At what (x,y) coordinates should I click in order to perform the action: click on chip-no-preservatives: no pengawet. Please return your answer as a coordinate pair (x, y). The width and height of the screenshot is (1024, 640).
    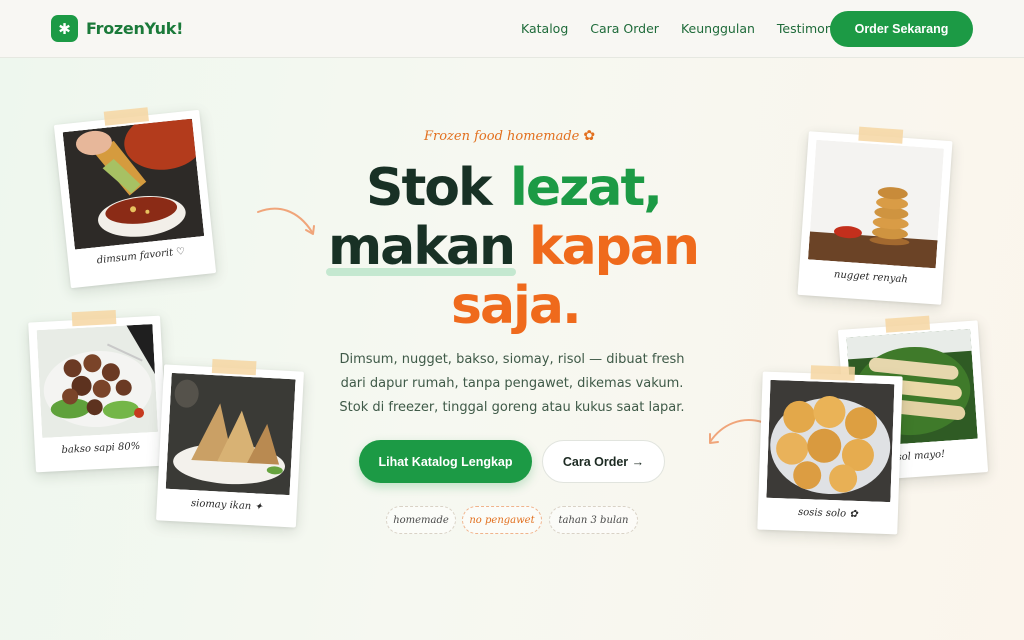
    Looking at the image, I should click on (502, 520).